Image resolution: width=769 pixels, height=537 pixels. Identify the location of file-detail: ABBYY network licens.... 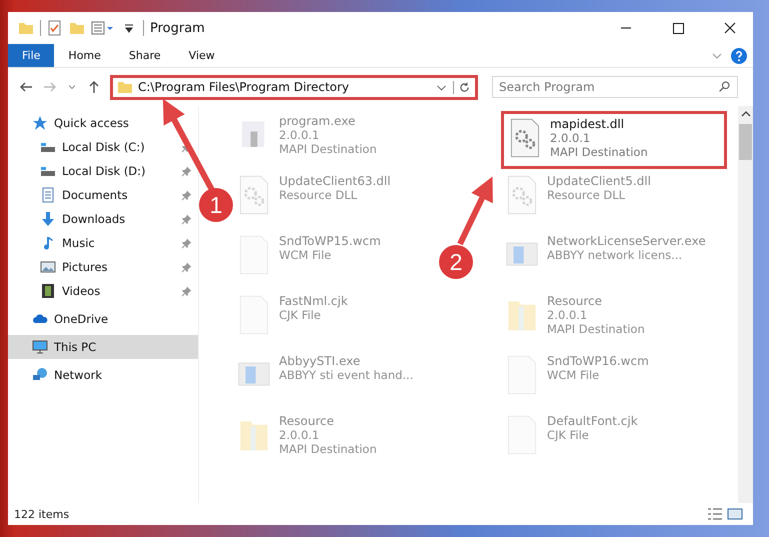
(615, 255).